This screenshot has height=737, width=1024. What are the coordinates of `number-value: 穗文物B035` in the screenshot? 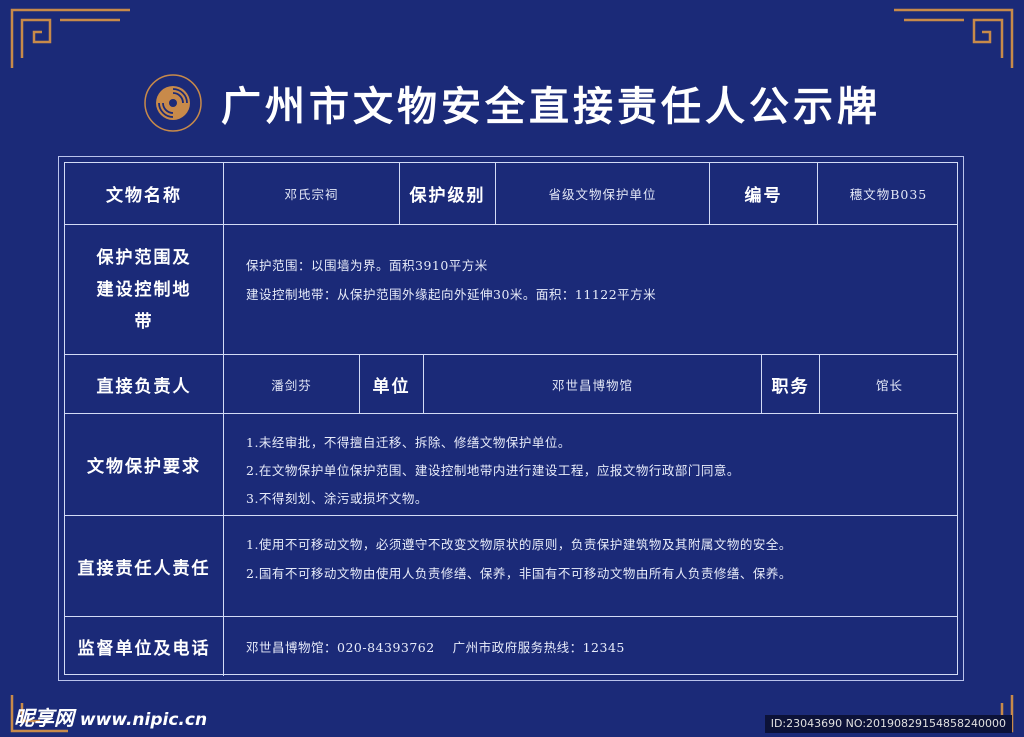 It's located at (888, 193).